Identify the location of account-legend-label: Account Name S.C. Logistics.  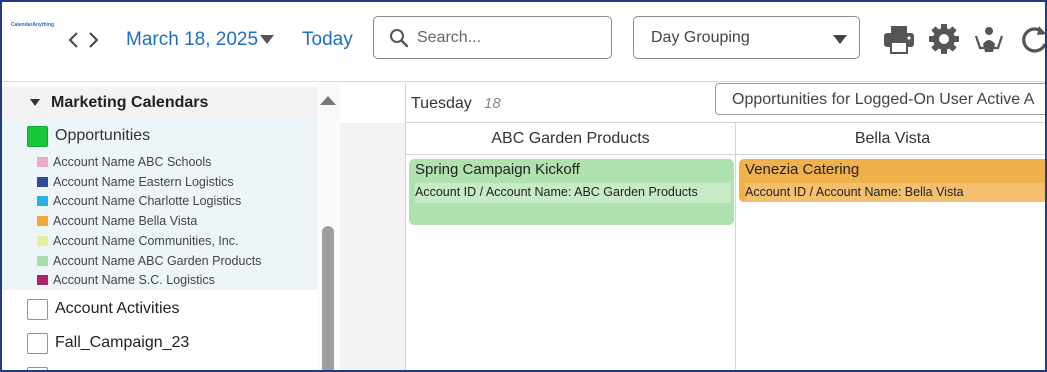
(134, 280).